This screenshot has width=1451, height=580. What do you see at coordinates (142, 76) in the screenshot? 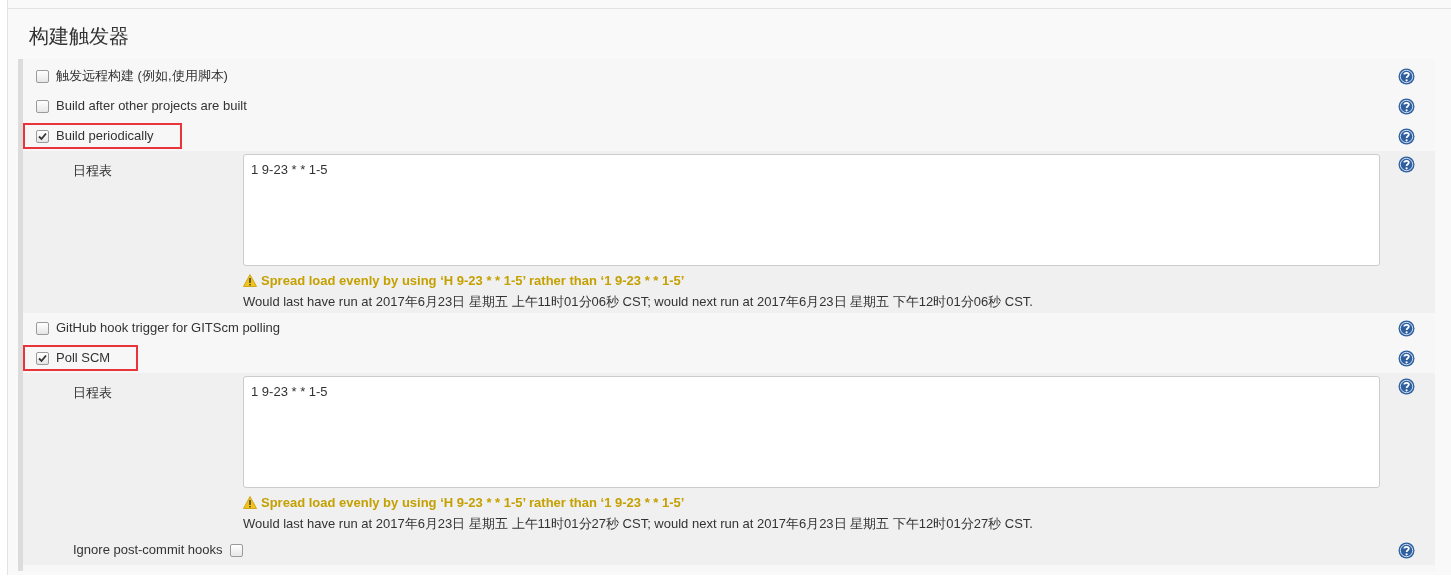
I see `checkbox-label: 触发远程构建 (例如,使用脚本)` at bounding box center [142, 76].